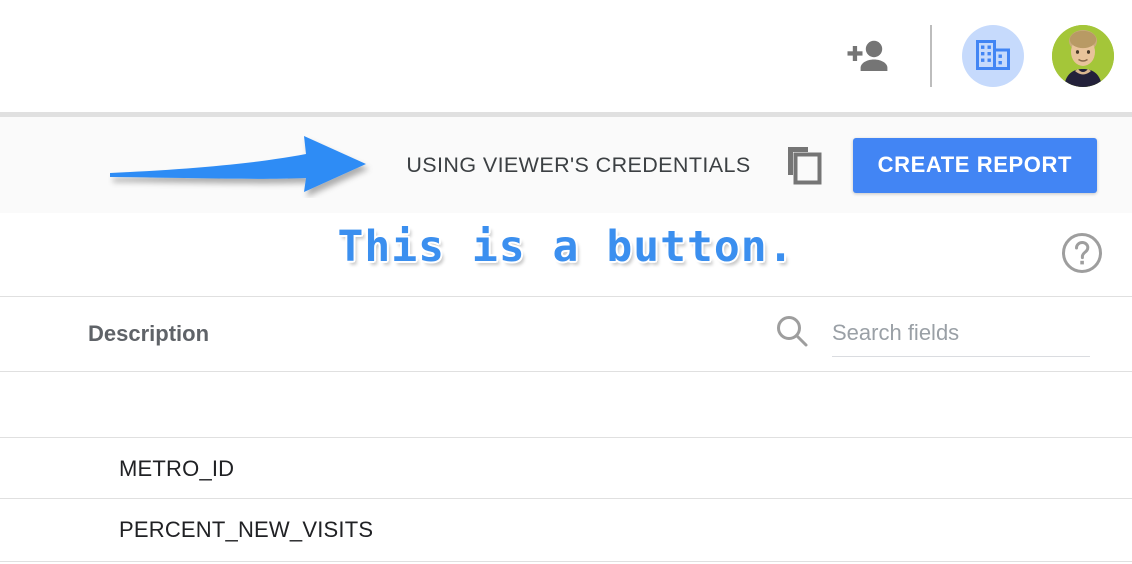 This screenshot has width=1132, height=564. I want to click on credentials-label: USING VIEWER'S CREDENTIALS, so click(578, 164).